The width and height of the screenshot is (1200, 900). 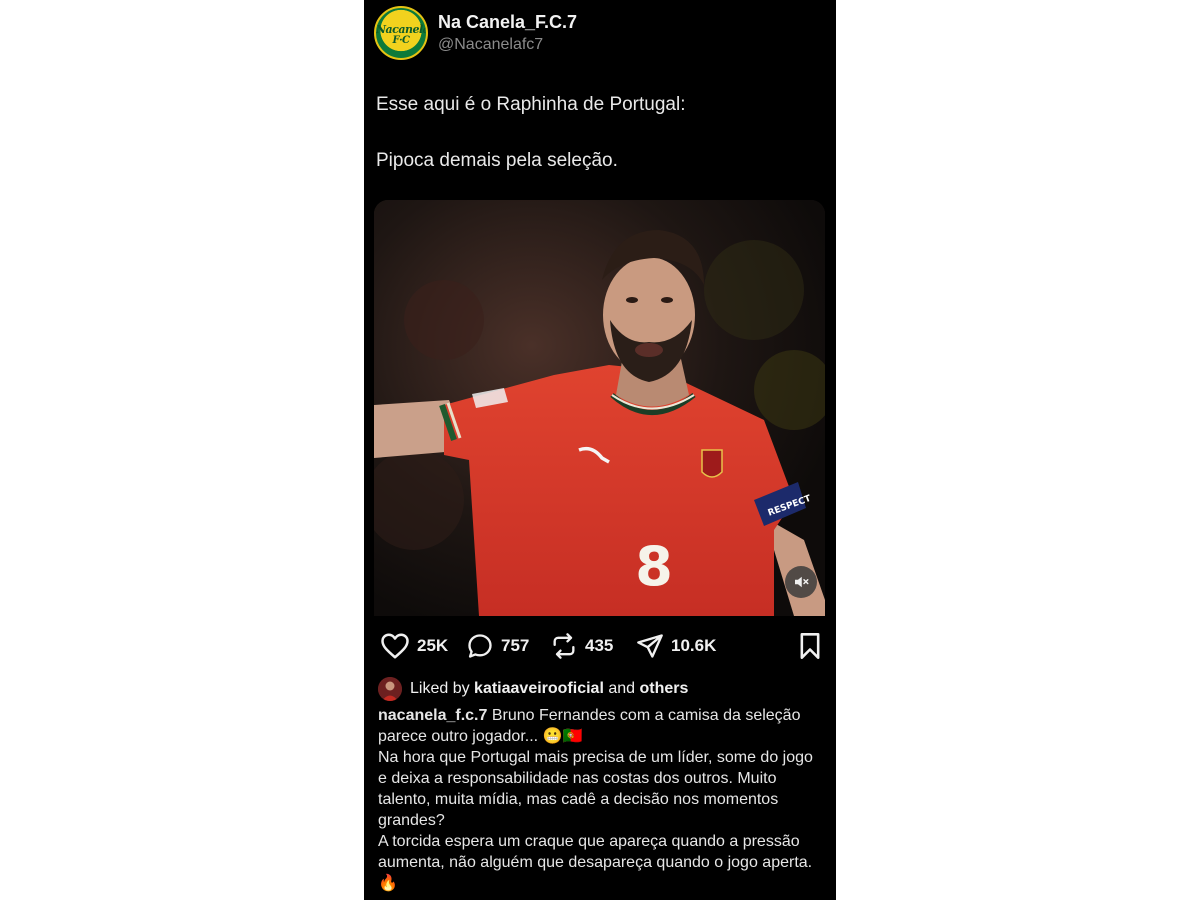 What do you see at coordinates (480, 646) in the screenshot?
I see `comment-icon` at bounding box center [480, 646].